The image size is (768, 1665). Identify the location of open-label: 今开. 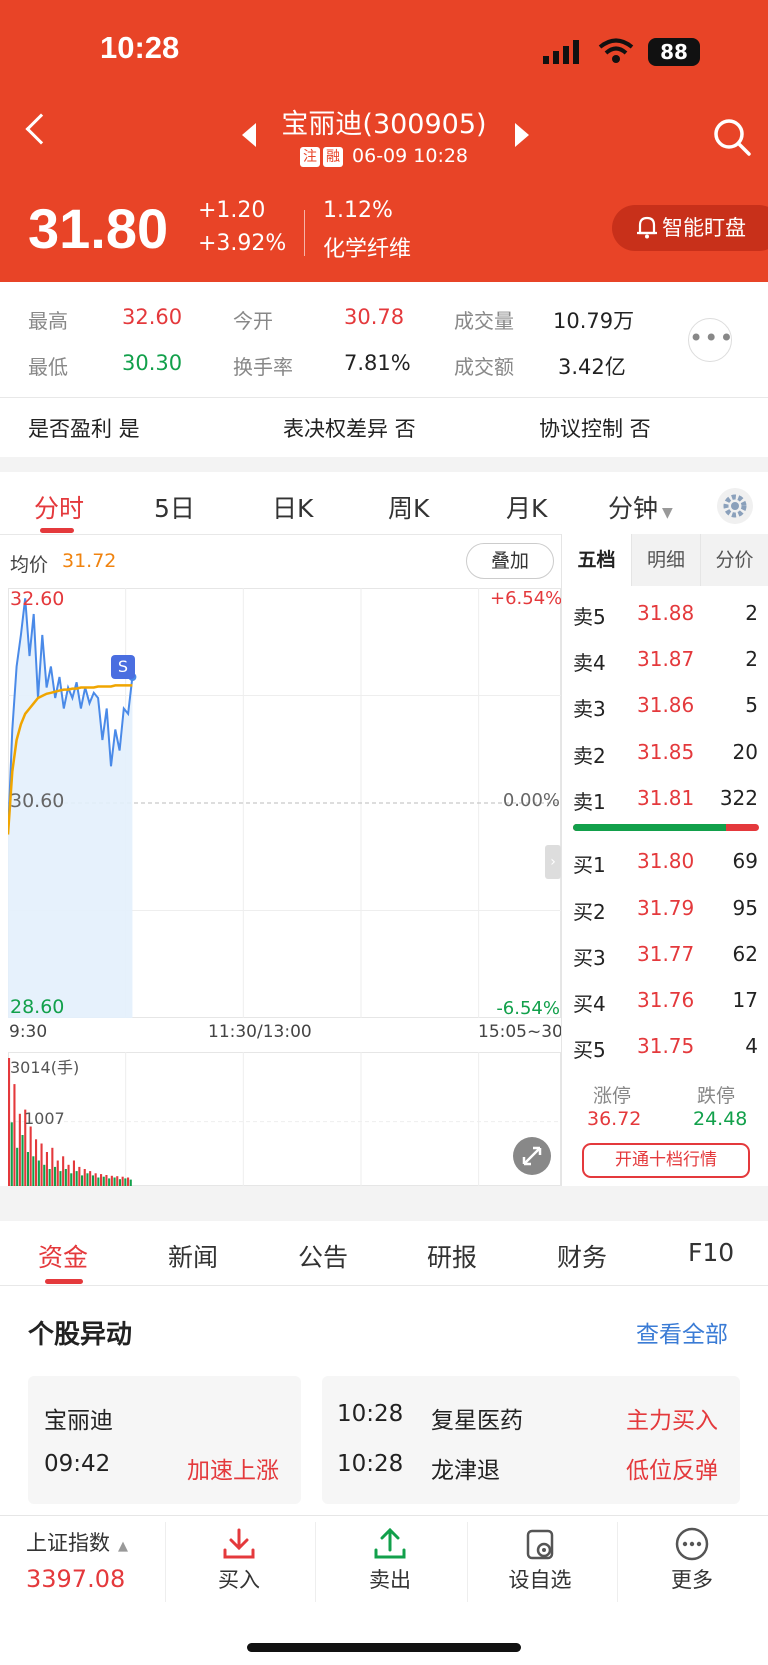
(253, 321).